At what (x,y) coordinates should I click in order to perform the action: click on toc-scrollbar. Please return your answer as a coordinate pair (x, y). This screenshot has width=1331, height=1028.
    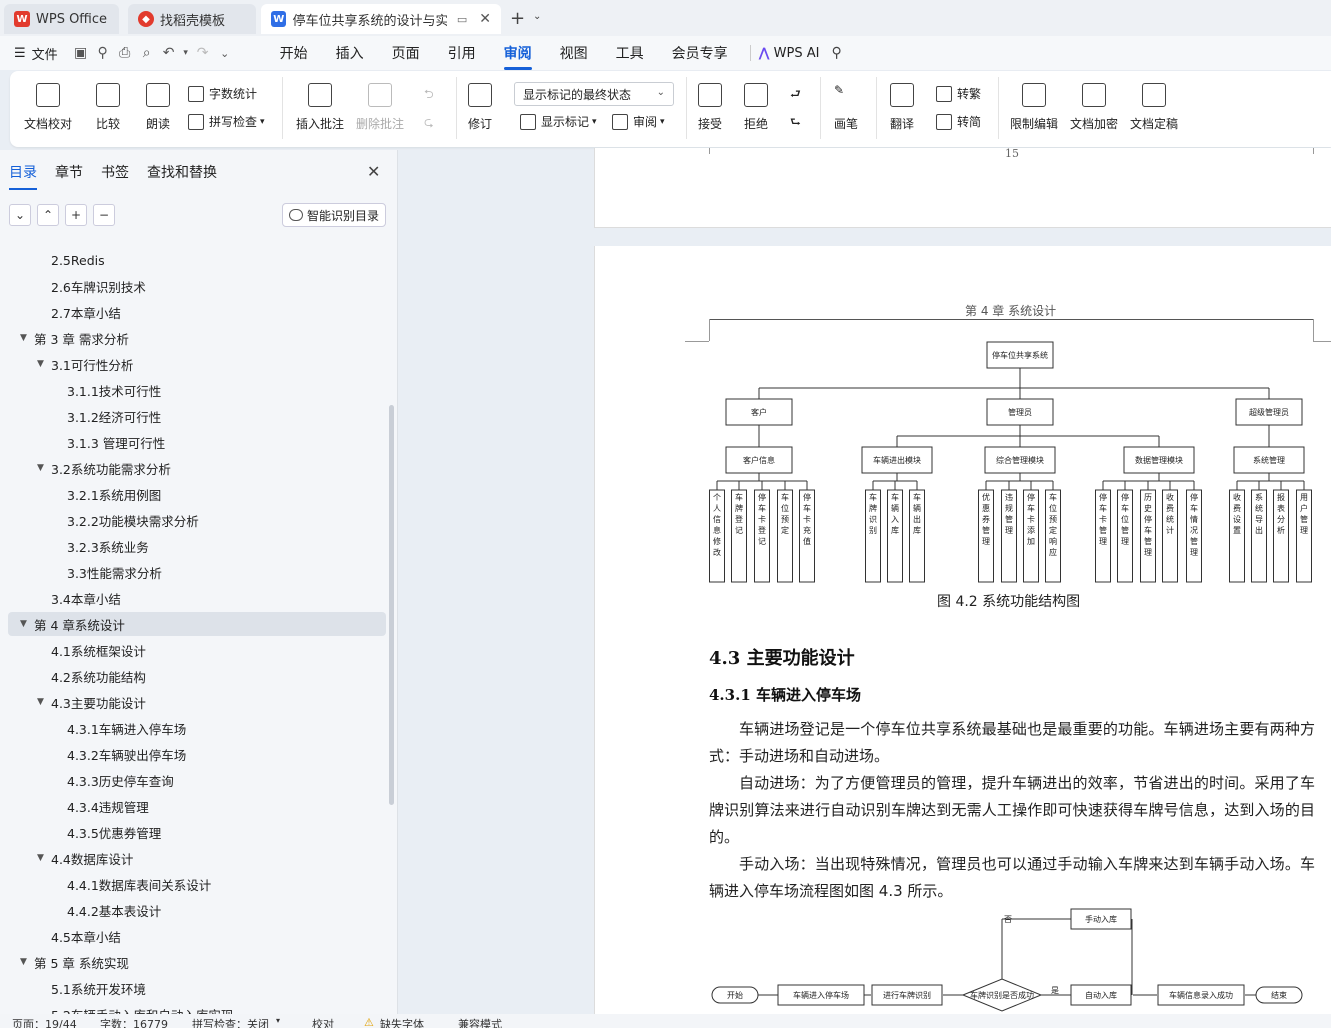
    Looking at the image, I should click on (391, 605).